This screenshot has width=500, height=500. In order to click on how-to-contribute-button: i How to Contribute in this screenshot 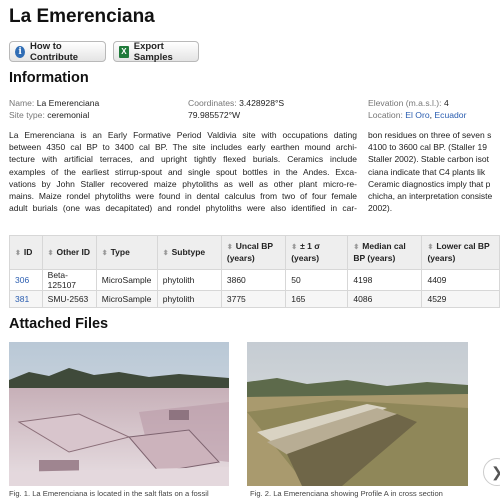, I will do `click(57, 51)`.